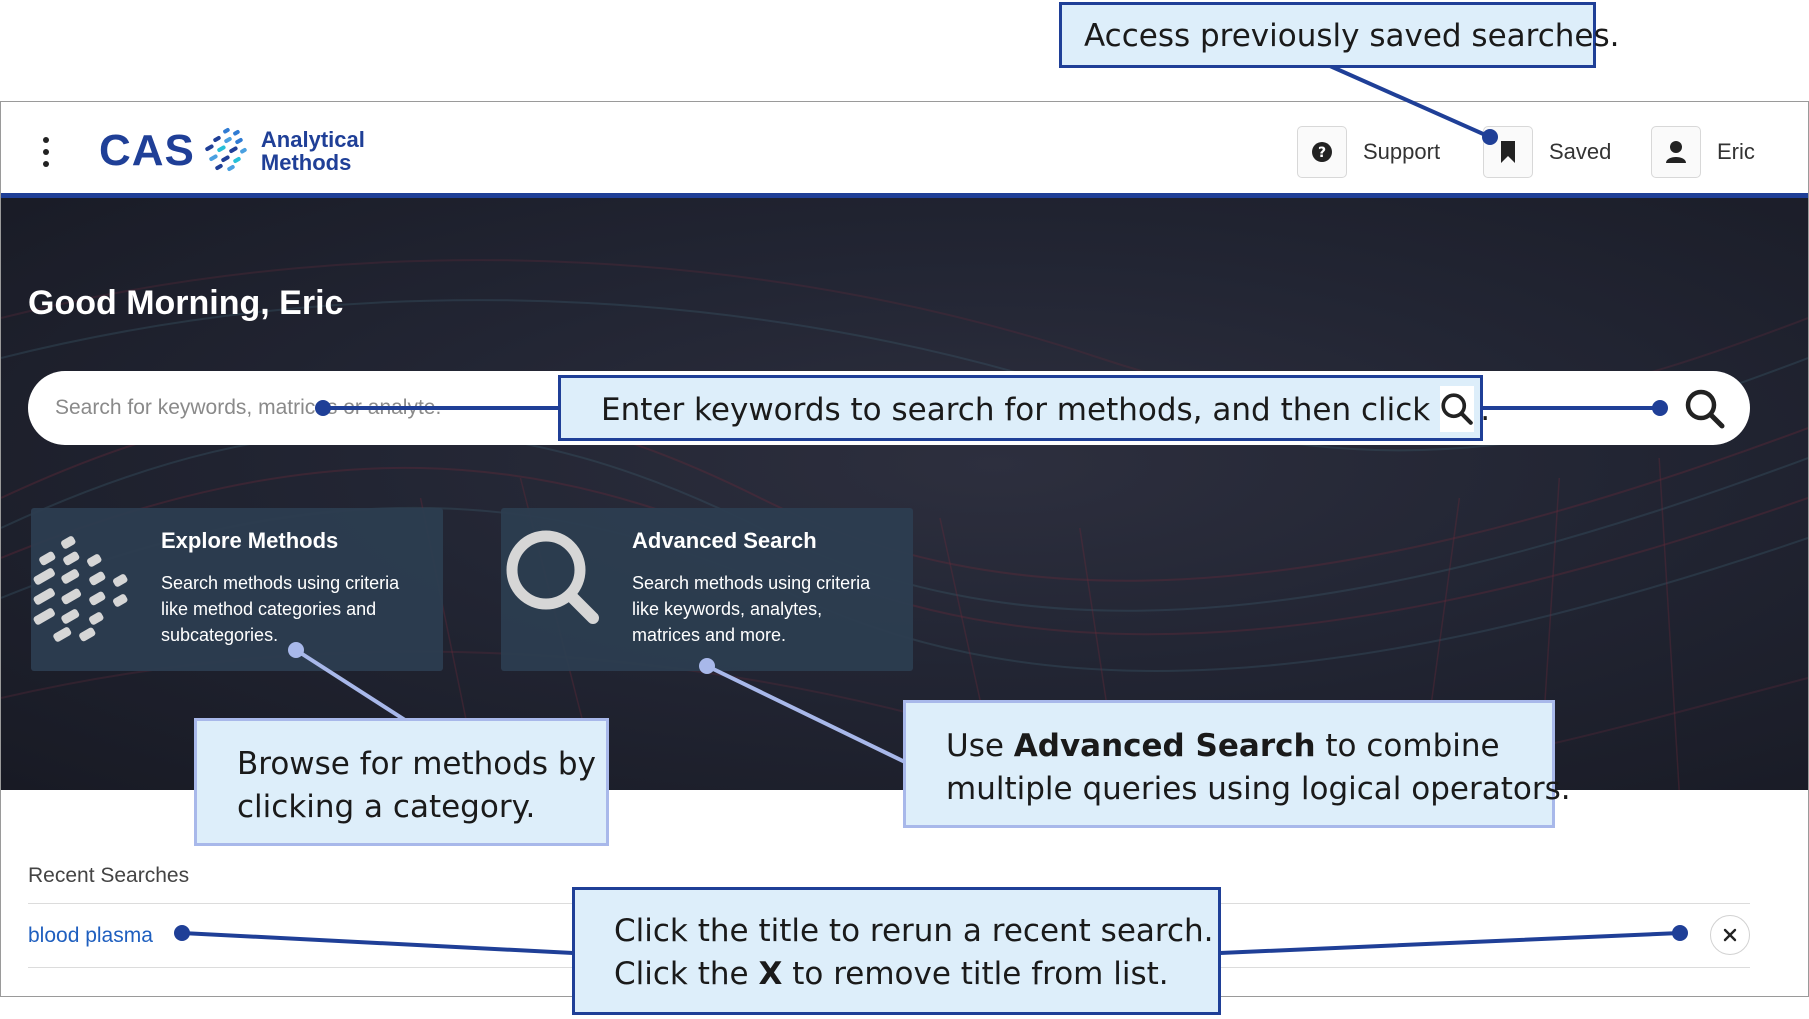  Describe the element at coordinates (770, 974) in the screenshot. I see `callout-recent-bold: X` at that location.